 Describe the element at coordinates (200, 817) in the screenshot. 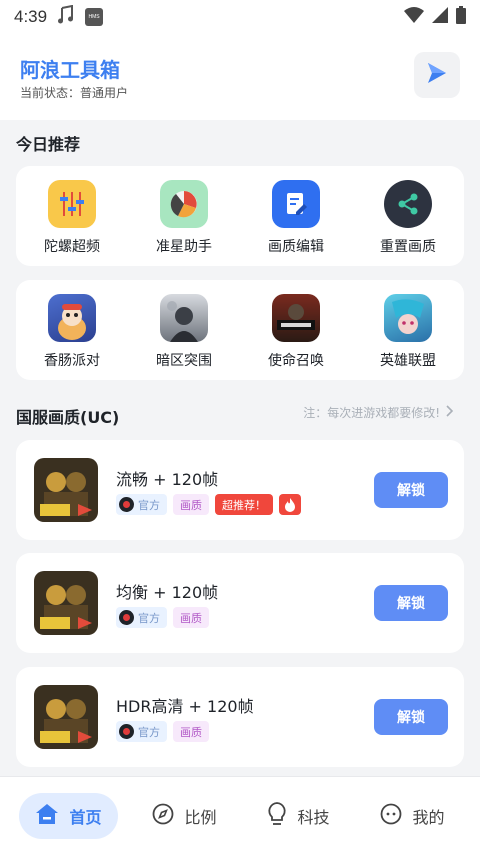

I see `nav-label: 比例` at that location.